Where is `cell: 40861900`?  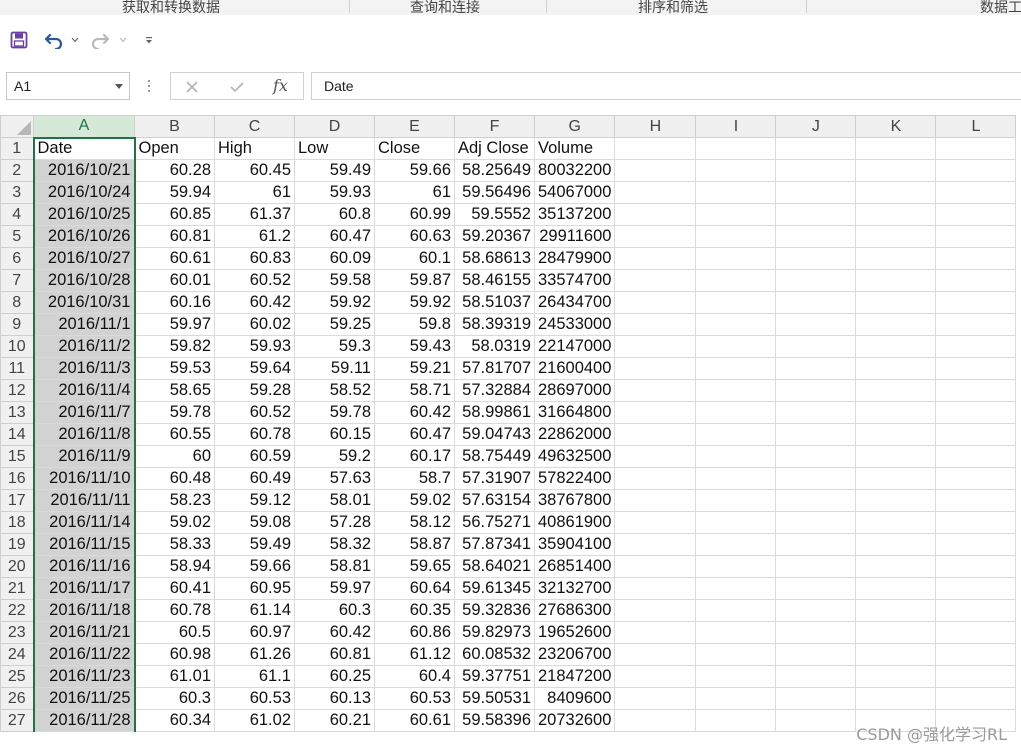 cell: 40861900 is located at coordinates (574, 522).